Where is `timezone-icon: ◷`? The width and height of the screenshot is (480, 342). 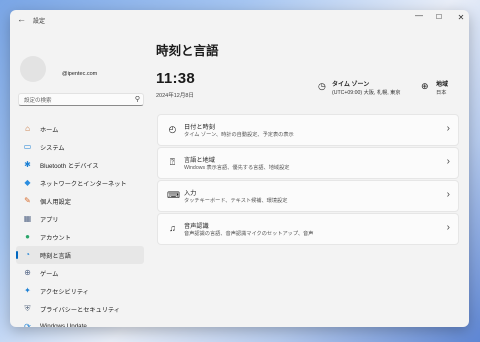 timezone-icon: ◷ is located at coordinates (322, 86).